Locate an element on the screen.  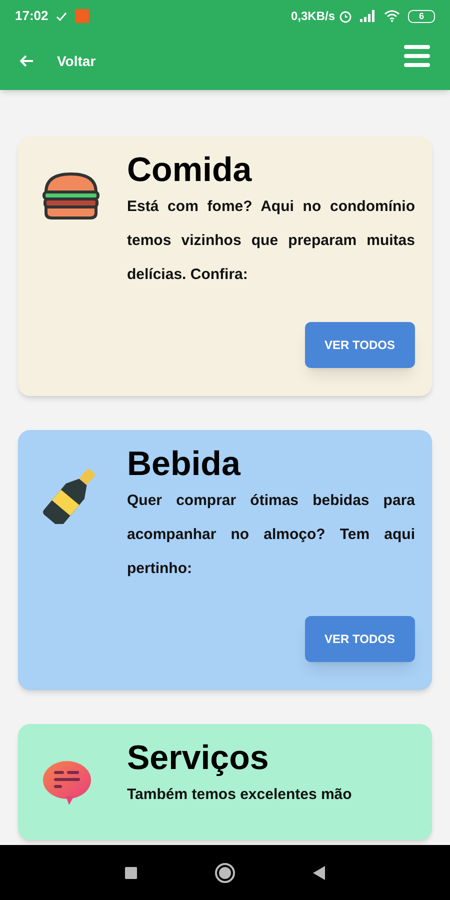
battery-indicator: 6 is located at coordinates (421, 16).